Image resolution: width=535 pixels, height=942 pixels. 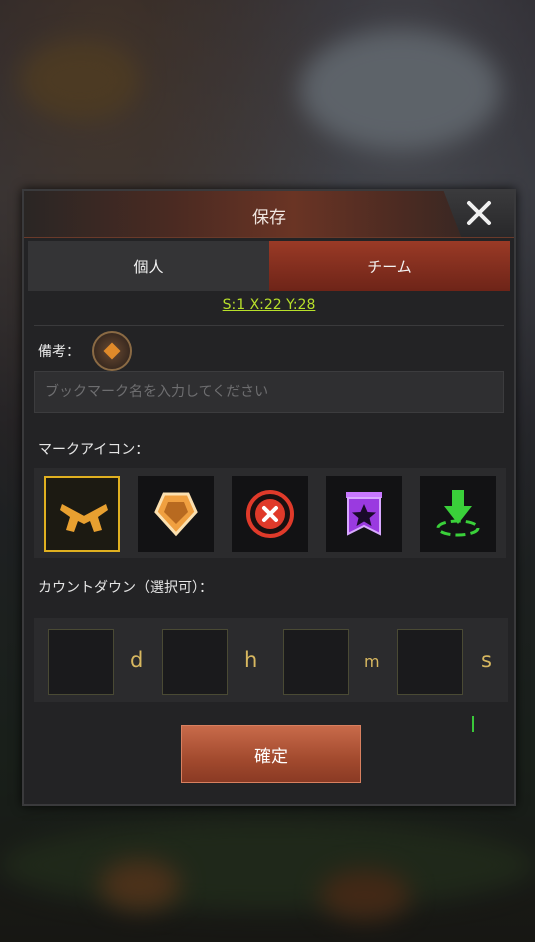 I want to click on divider, so click(x=269, y=325).